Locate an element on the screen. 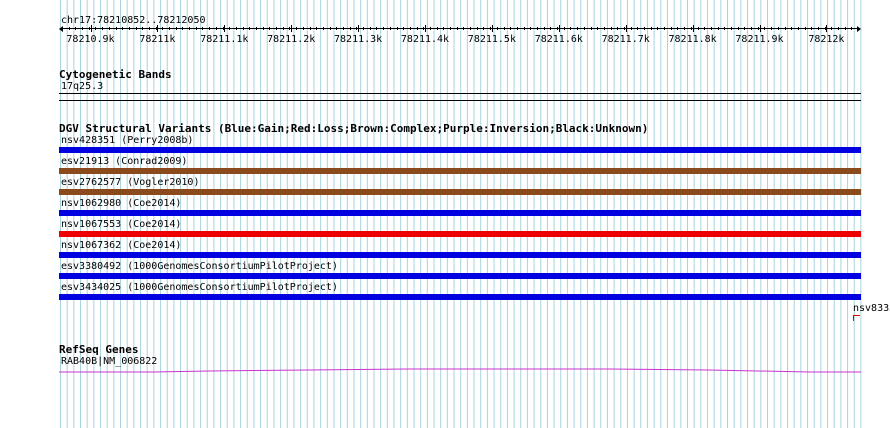  ruler-tick-label: 78211.8k is located at coordinates (692, 39).